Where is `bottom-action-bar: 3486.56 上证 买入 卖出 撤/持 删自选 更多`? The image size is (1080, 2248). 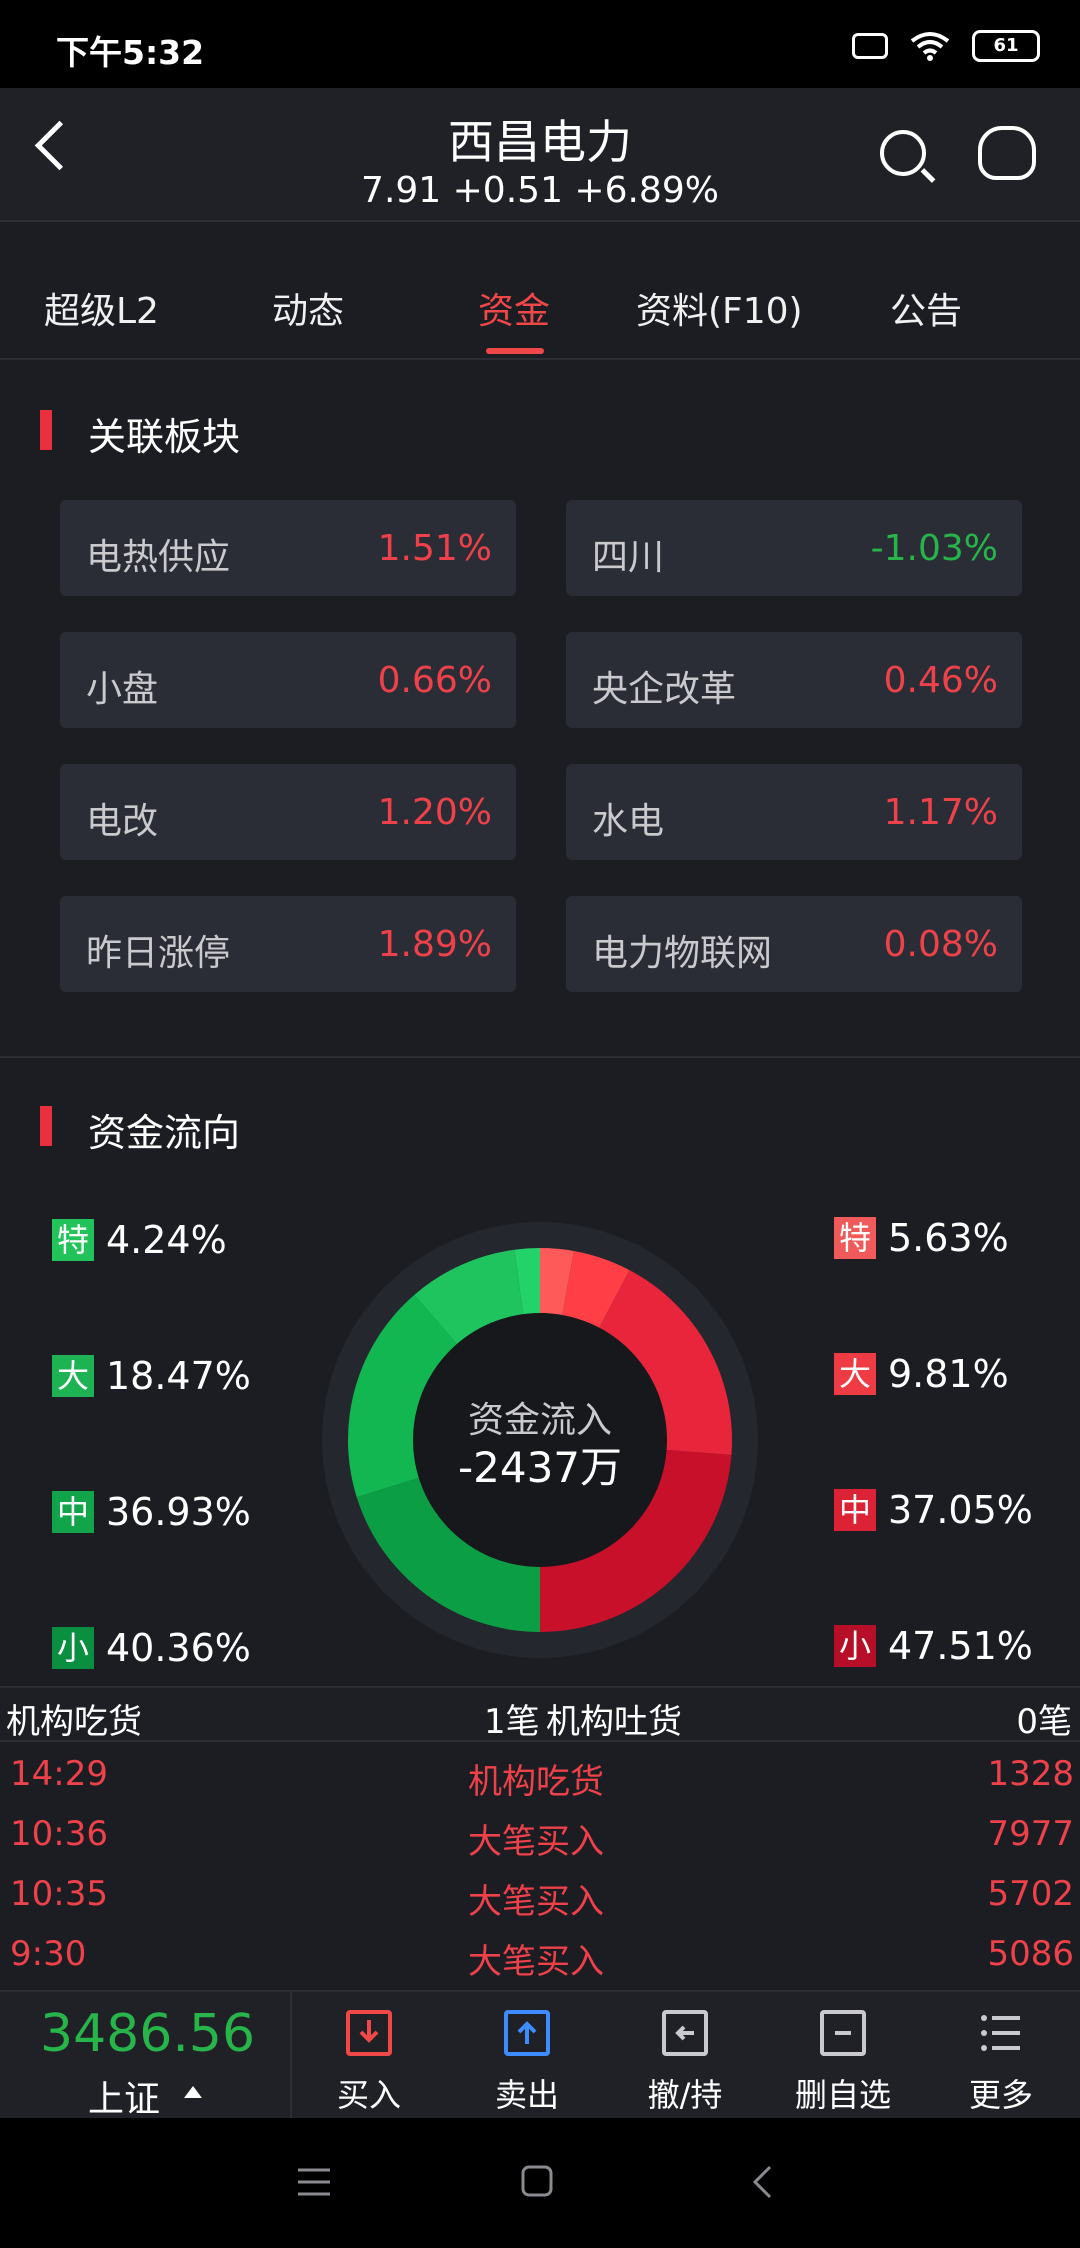 bottom-action-bar: 3486.56 上证 买入 卖出 撤/持 删自选 更多 is located at coordinates (540, 2055).